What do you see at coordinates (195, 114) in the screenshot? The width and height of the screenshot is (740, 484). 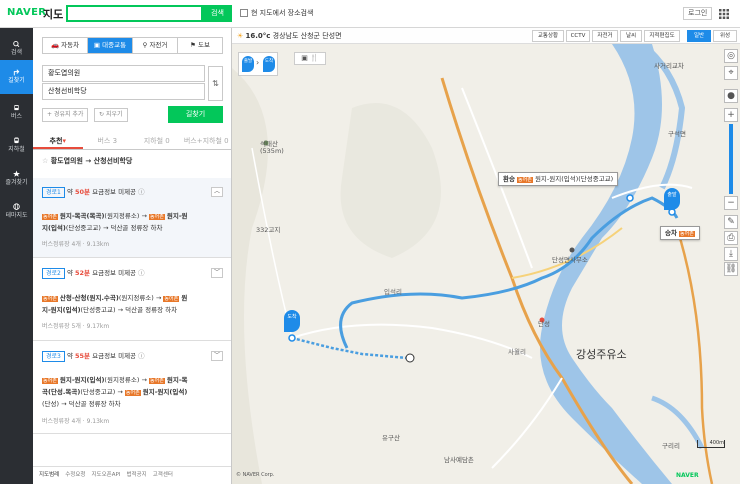 I see `find-route-button: 길찾기` at bounding box center [195, 114].